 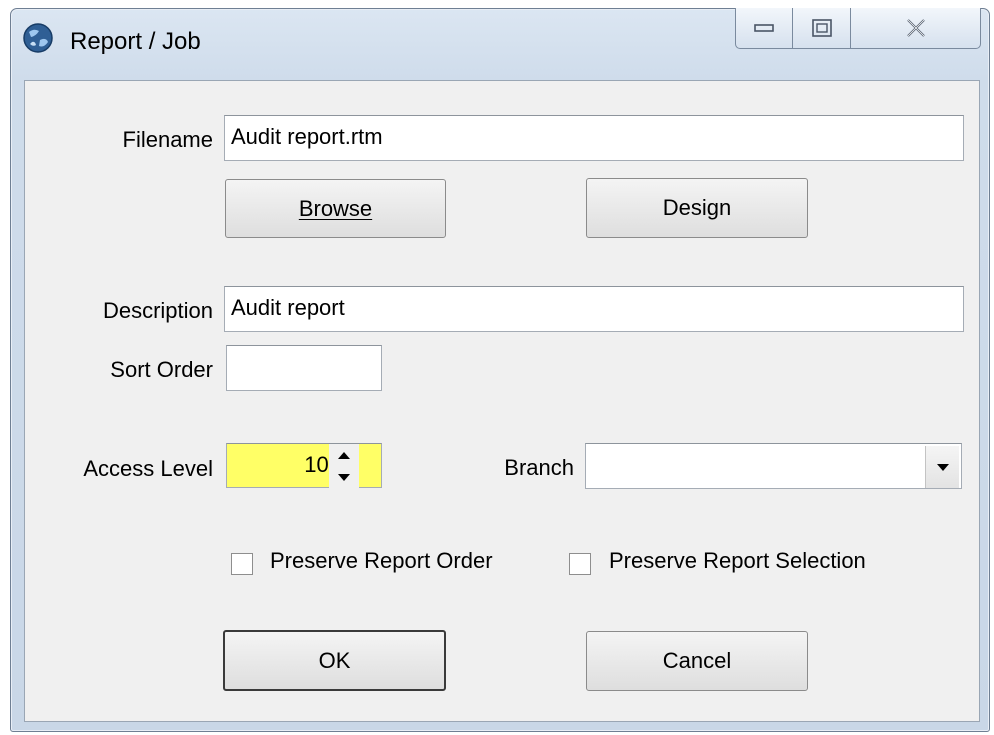 What do you see at coordinates (304, 368) in the screenshot?
I see `sort-order-field` at bounding box center [304, 368].